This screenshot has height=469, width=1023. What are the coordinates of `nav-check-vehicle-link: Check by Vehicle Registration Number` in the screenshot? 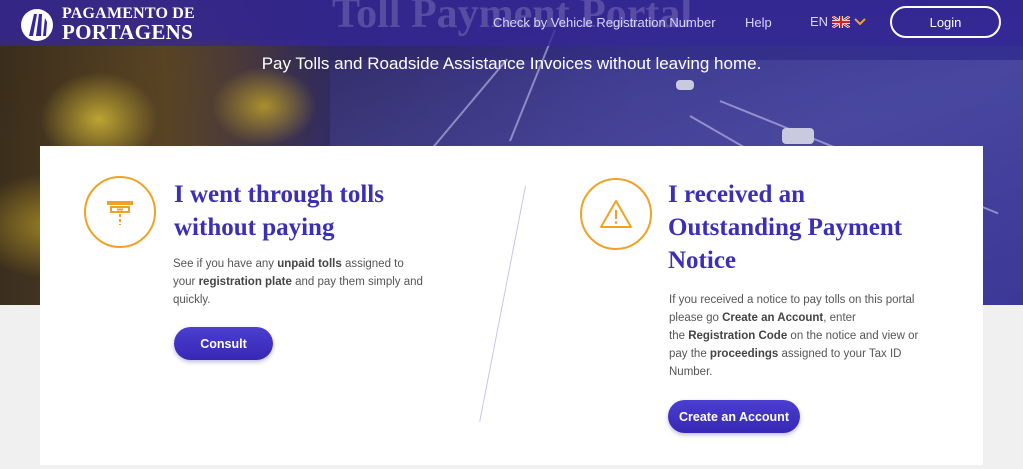 It's located at (604, 22).